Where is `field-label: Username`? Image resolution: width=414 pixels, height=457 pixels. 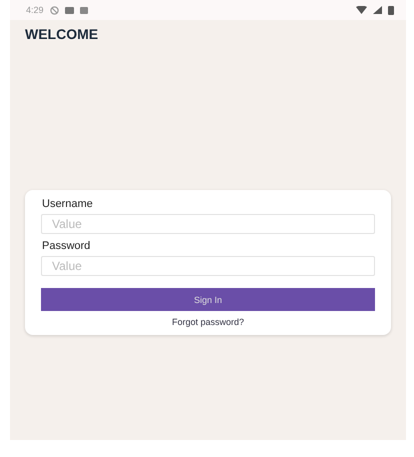 field-label: Username is located at coordinates (68, 204).